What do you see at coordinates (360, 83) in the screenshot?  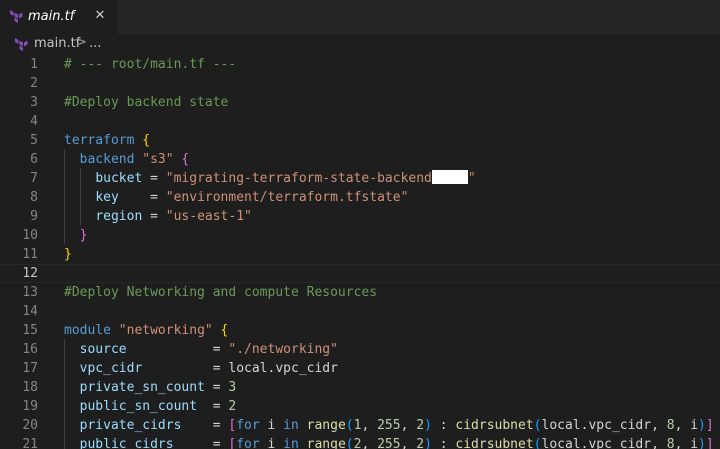 I see `code-line: 2` at bounding box center [360, 83].